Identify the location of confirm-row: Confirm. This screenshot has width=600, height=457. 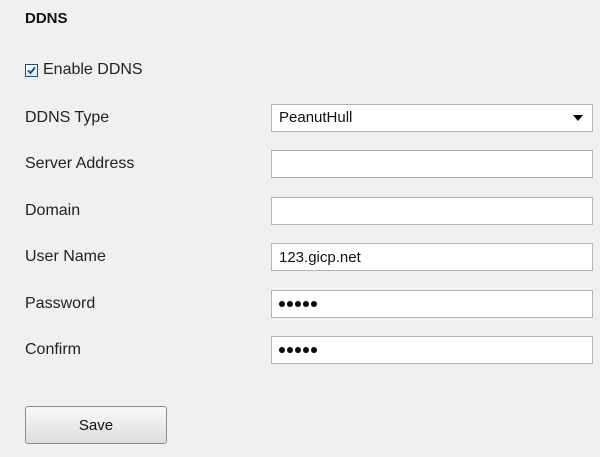
(312, 350).